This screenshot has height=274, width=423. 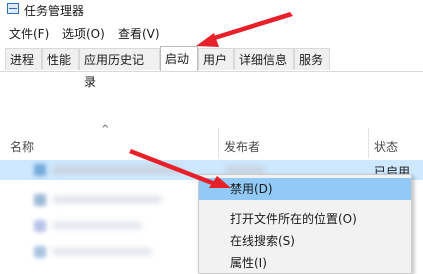 I want to click on arrow-to-startup-tab-icon, so click(x=244, y=29).